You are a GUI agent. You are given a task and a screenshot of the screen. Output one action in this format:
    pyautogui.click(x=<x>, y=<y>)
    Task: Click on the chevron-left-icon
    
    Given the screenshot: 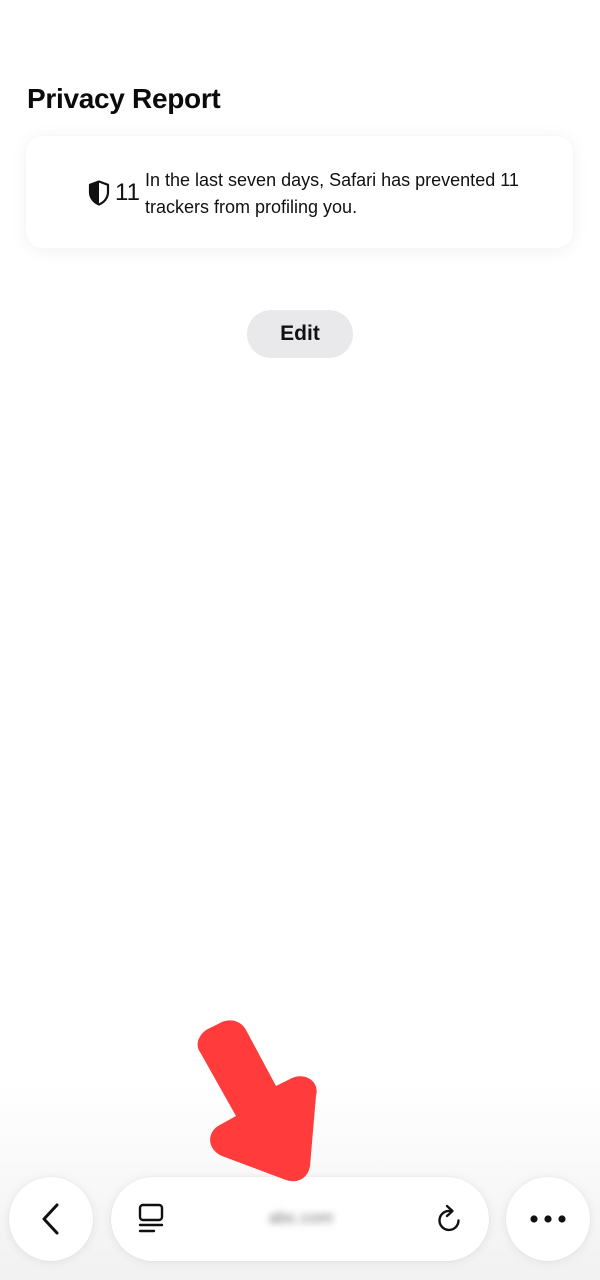 What is the action you would take?
    pyautogui.click(x=50, y=1219)
    